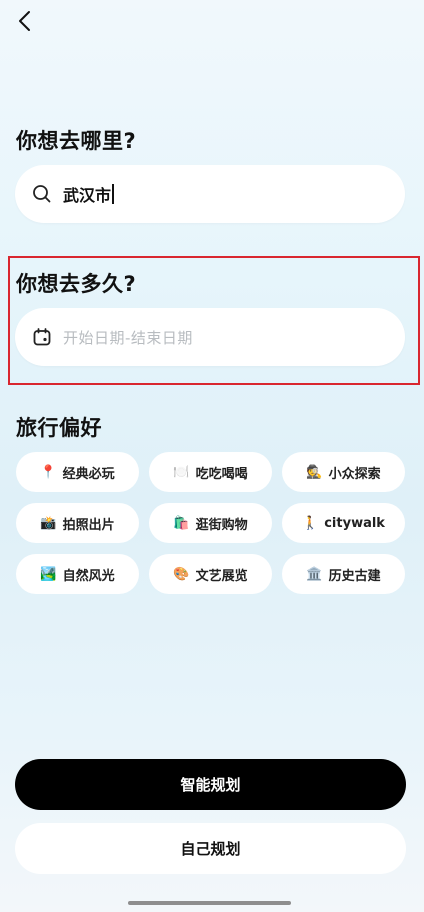  What do you see at coordinates (76, 141) in the screenshot?
I see `destination-title: 你想去哪里?` at bounding box center [76, 141].